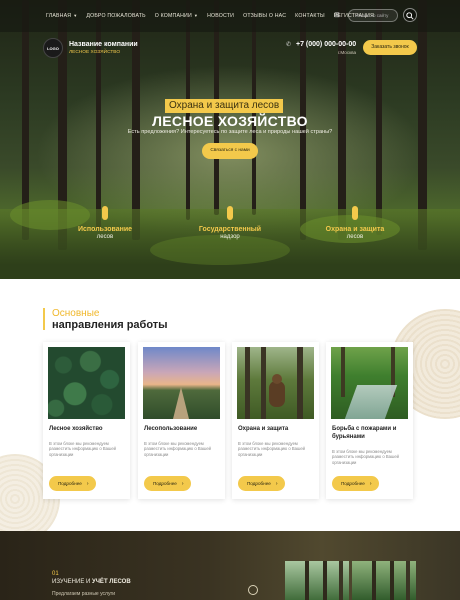 The image size is (460, 600). Describe the element at coordinates (176, 16) in the screenshot. I see `nav-item-about: О КОМПАНИИ ▼` at that location.